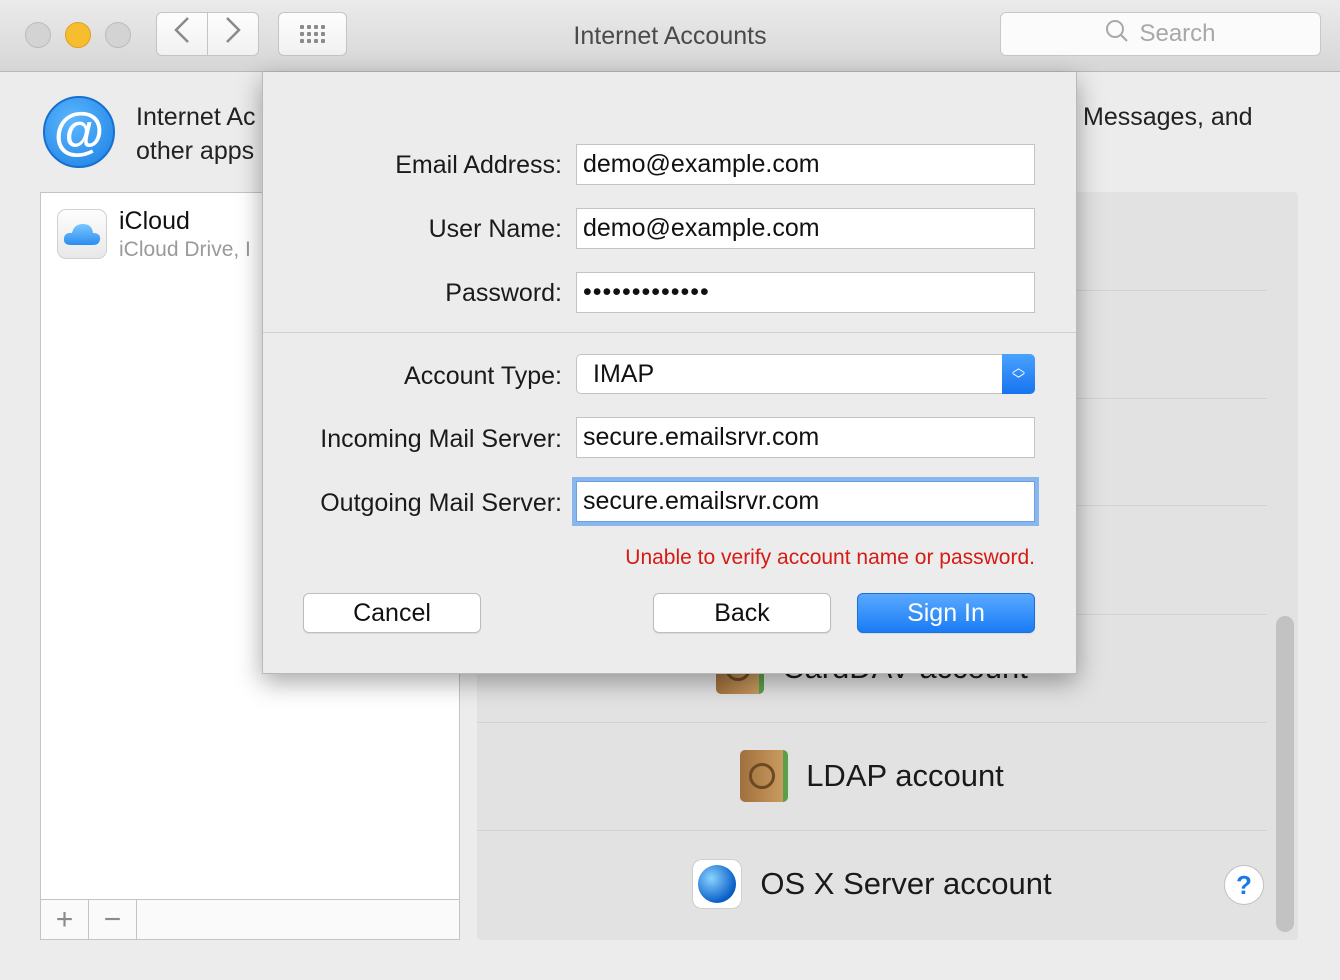 The width and height of the screenshot is (1340, 980). What do you see at coordinates (946, 613) in the screenshot?
I see `sign-in-button: Sign In` at bounding box center [946, 613].